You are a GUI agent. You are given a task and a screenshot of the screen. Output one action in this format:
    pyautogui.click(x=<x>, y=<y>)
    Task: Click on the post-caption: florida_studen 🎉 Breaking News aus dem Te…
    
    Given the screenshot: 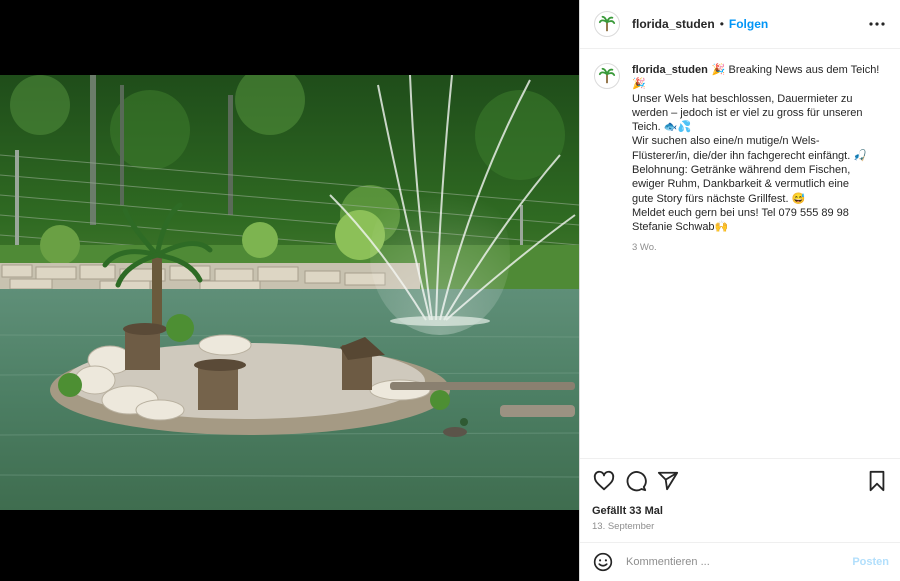 What is the action you would take?
    pyautogui.click(x=740, y=152)
    